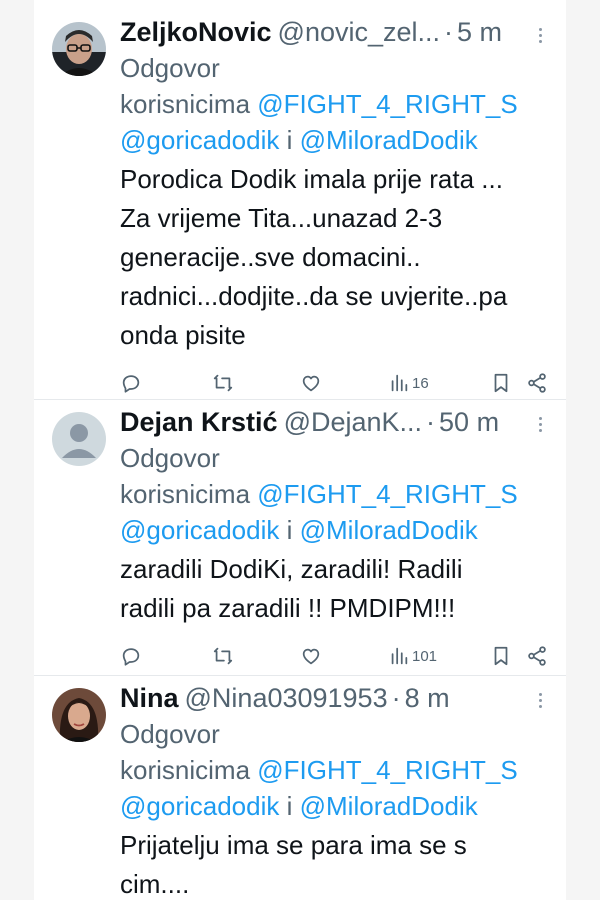 The height and width of the screenshot is (900, 600). I want to click on user-handle: @Nina03091953, so click(286, 698).